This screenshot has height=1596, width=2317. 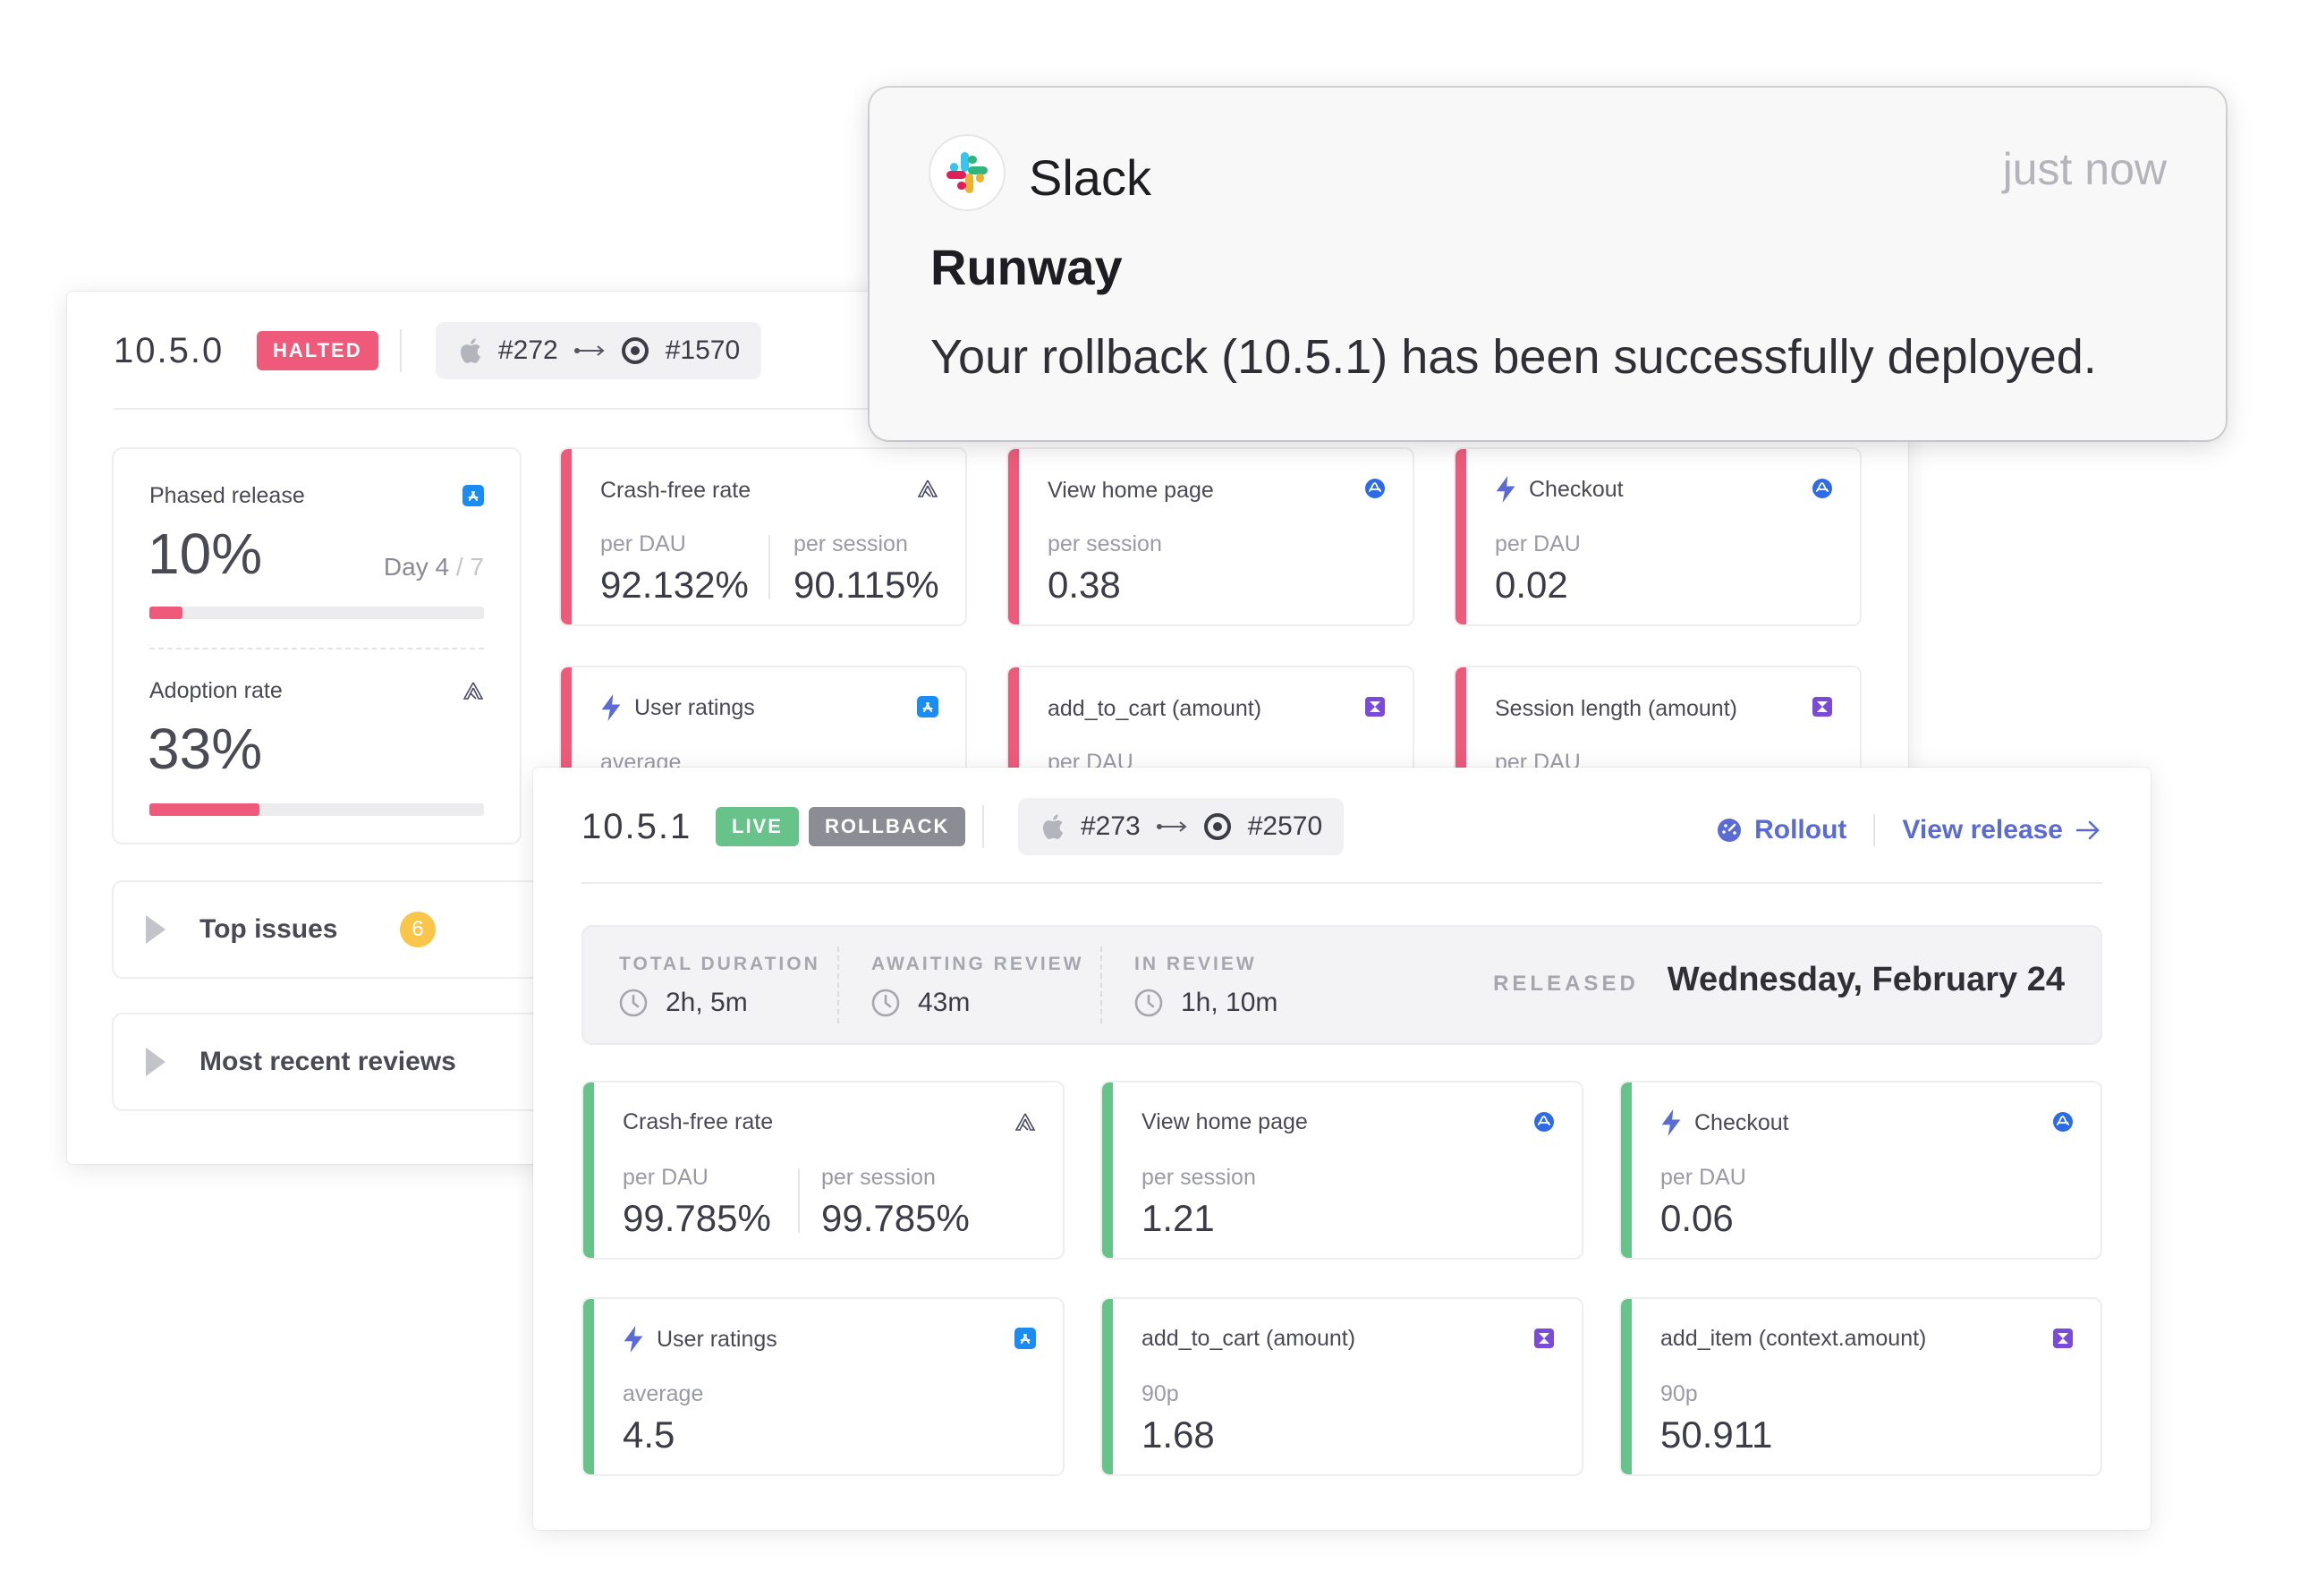 What do you see at coordinates (1111, 826) in the screenshot?
I see `ios-build-number: #273` at bounding box center [1111, 826].